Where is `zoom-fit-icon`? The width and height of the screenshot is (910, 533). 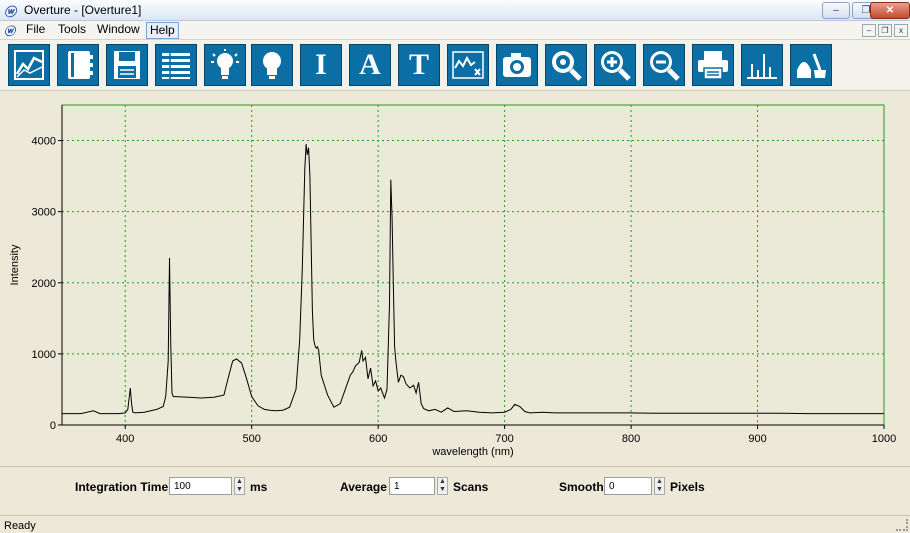 zoom-fit-icon is located at coordinates (567, 66).